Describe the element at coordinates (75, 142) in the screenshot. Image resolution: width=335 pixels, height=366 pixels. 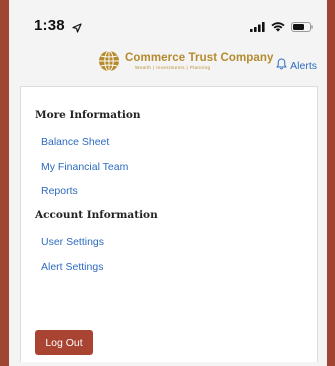
I see `menu-link-balance-sheet: Balance Sheet` at that location.